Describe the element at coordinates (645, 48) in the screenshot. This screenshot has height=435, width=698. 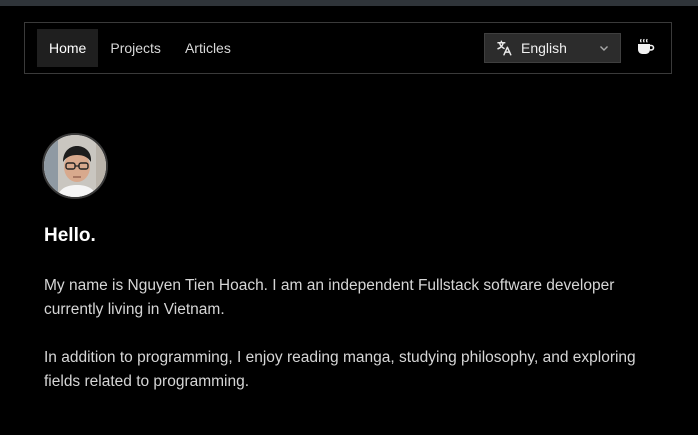
I see `coffee-cup-icon` at that location.